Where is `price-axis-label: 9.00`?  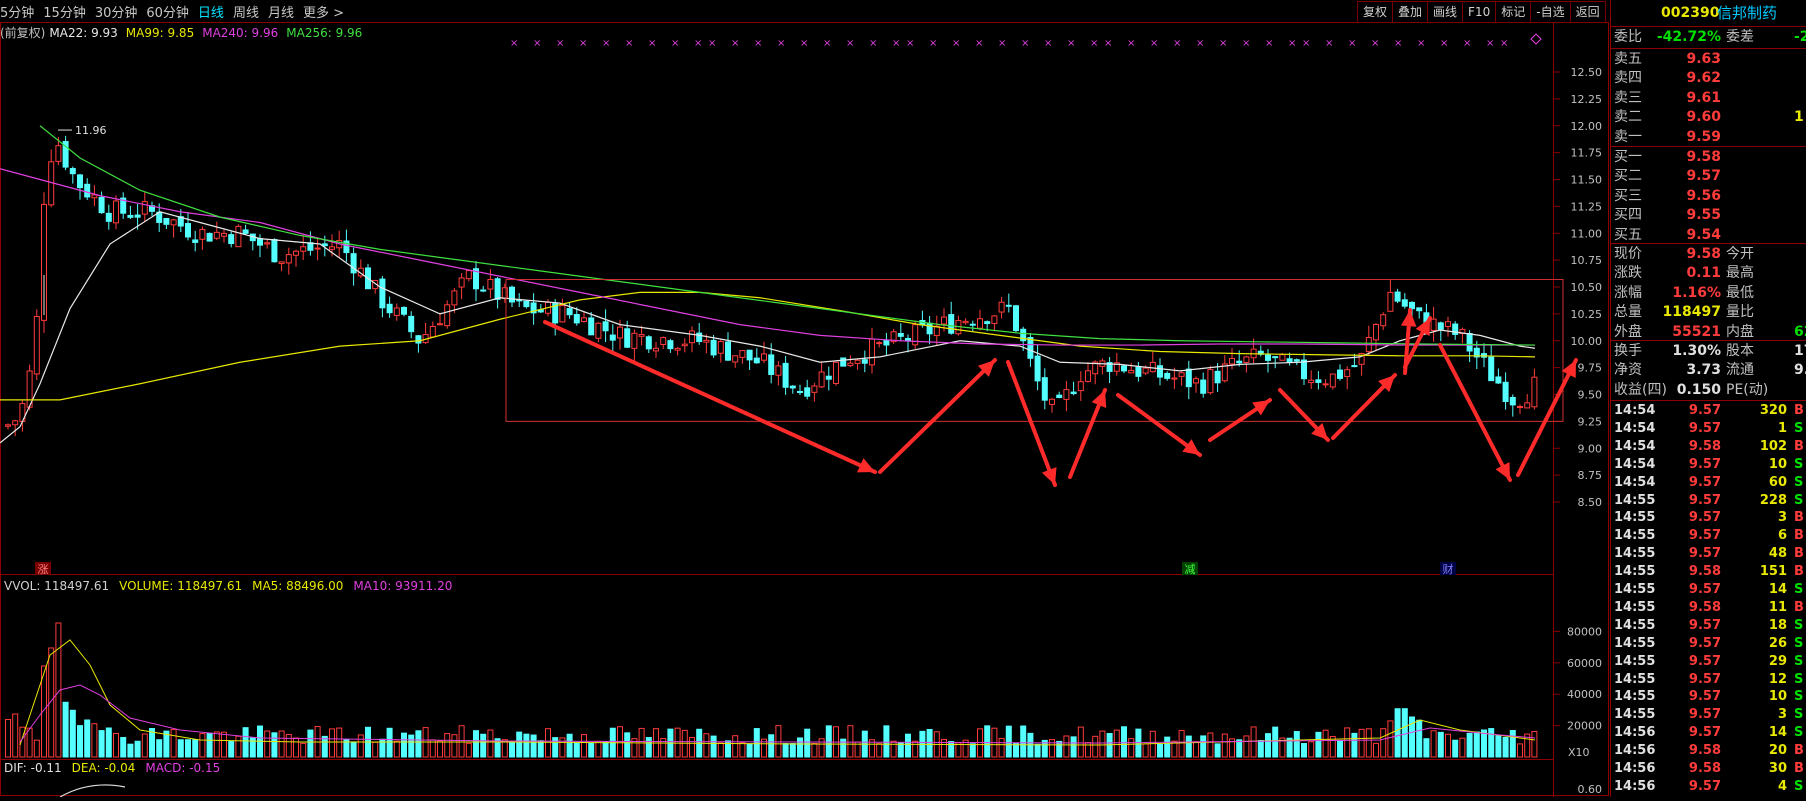
price-axis-label: 9.00 is located at coordinates (1590, 448).